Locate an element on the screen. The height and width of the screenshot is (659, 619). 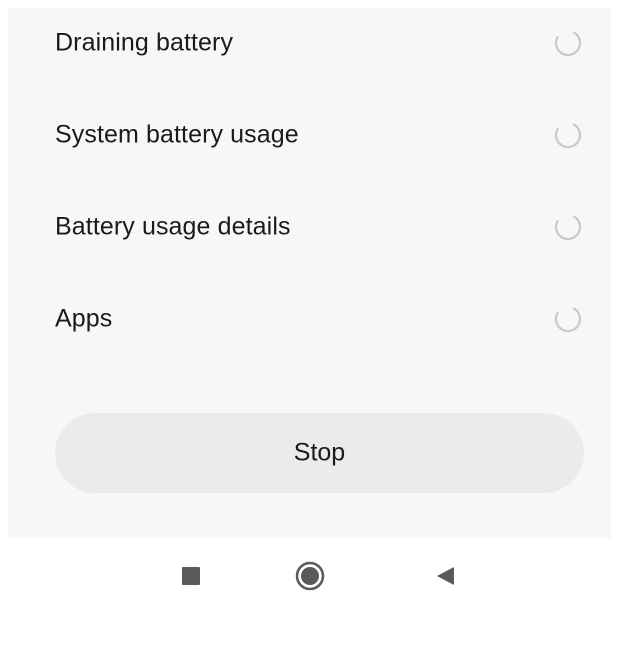
stop-button-label: Stop is located at coordinates (319, 452).